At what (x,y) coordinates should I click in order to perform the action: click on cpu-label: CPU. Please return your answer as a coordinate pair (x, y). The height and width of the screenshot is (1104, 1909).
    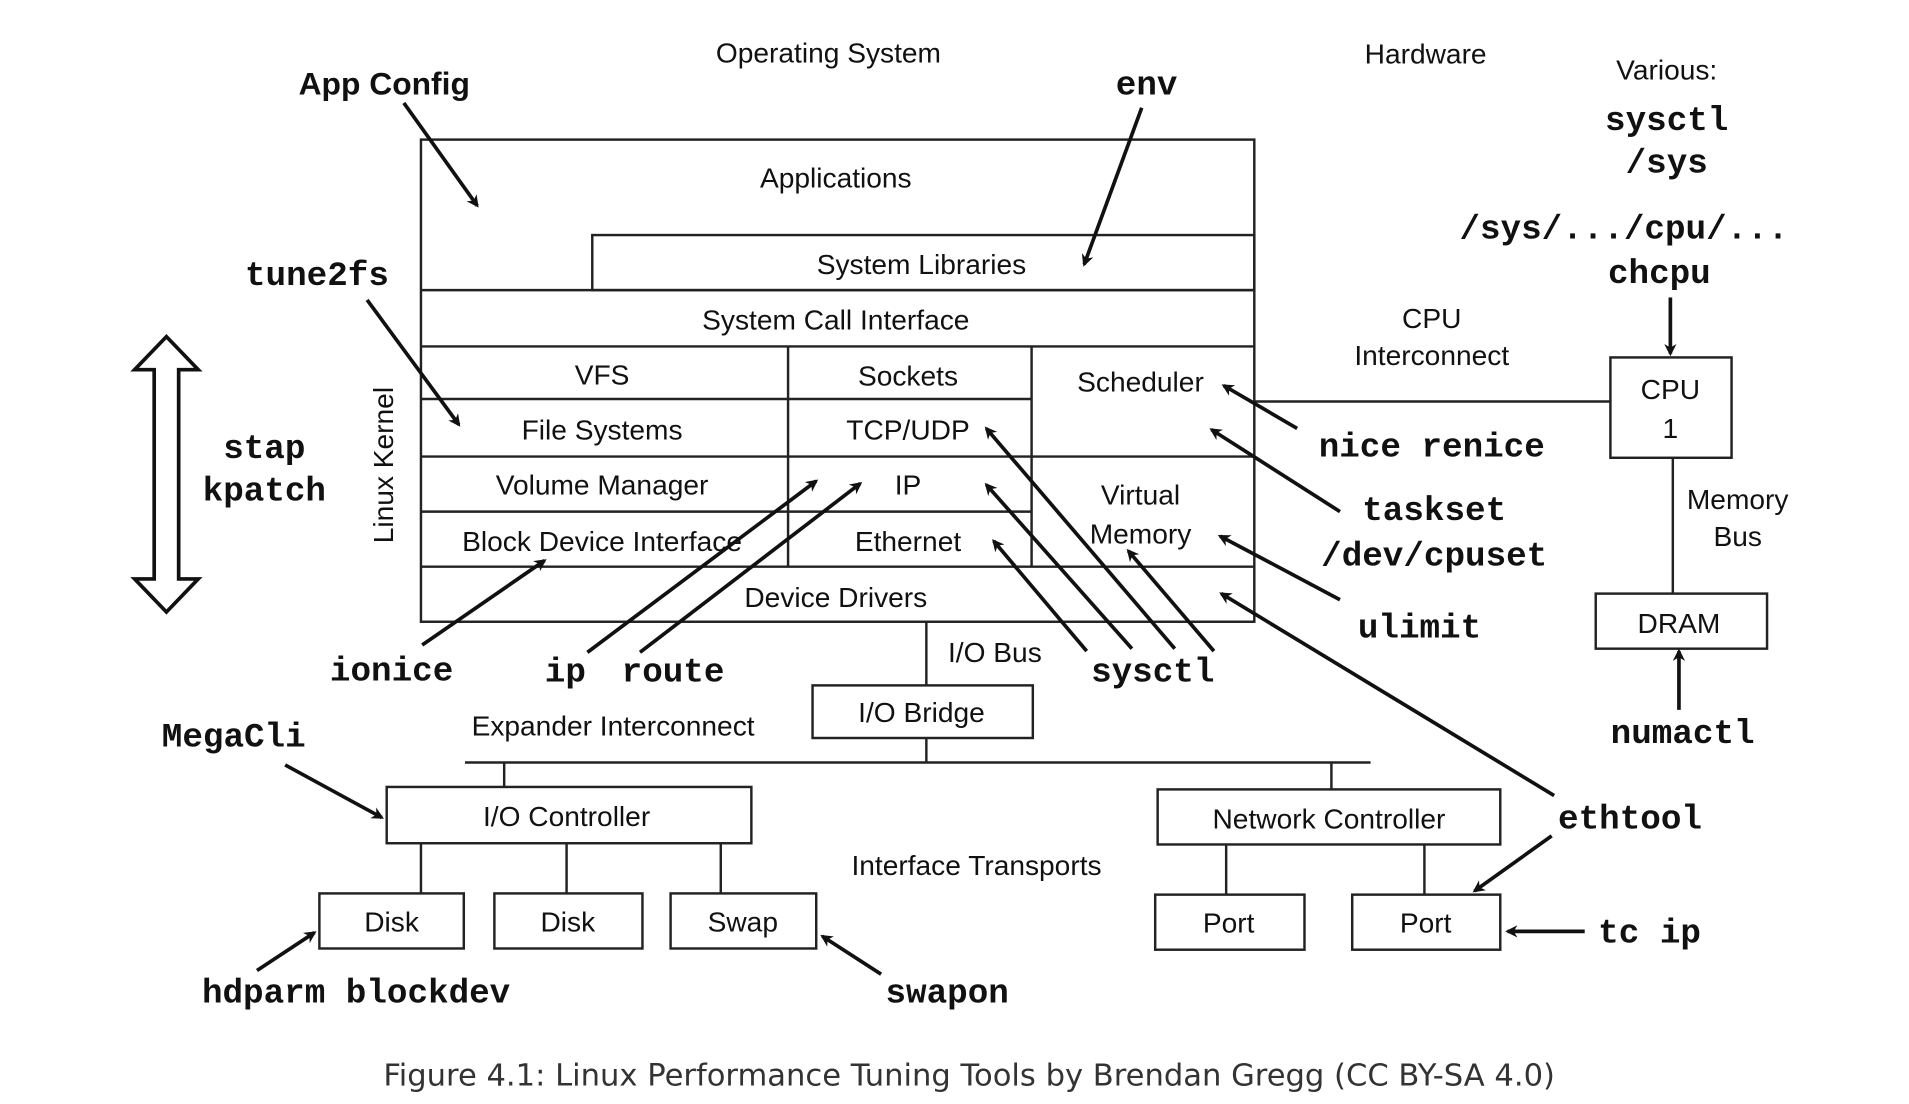
    Looking at the image, I should click on (1670, 389).